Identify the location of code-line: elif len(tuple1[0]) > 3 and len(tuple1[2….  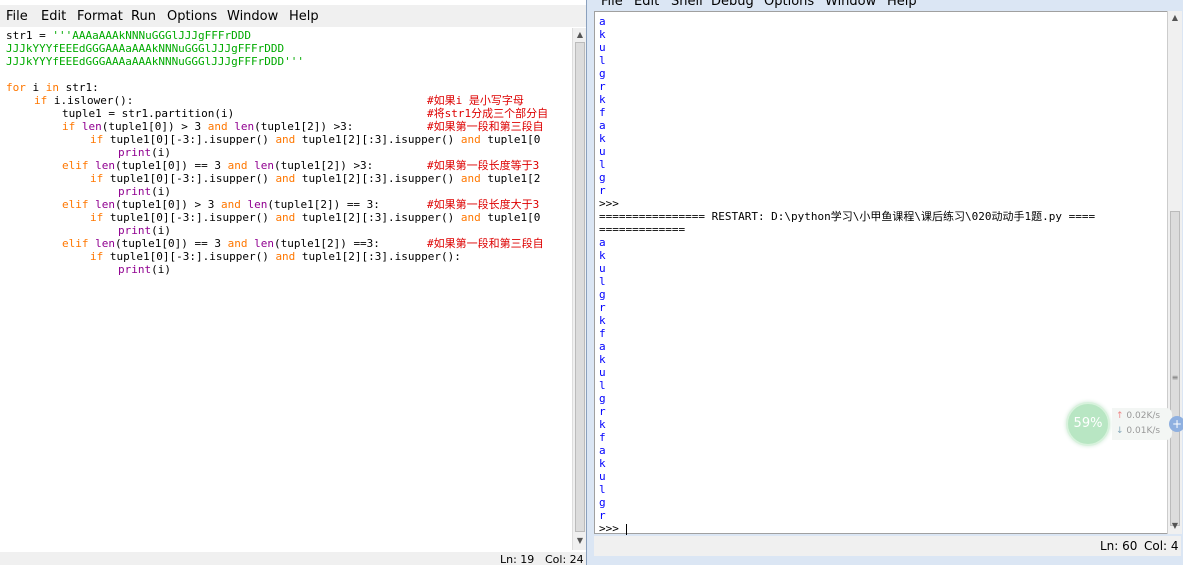
(221, 204).